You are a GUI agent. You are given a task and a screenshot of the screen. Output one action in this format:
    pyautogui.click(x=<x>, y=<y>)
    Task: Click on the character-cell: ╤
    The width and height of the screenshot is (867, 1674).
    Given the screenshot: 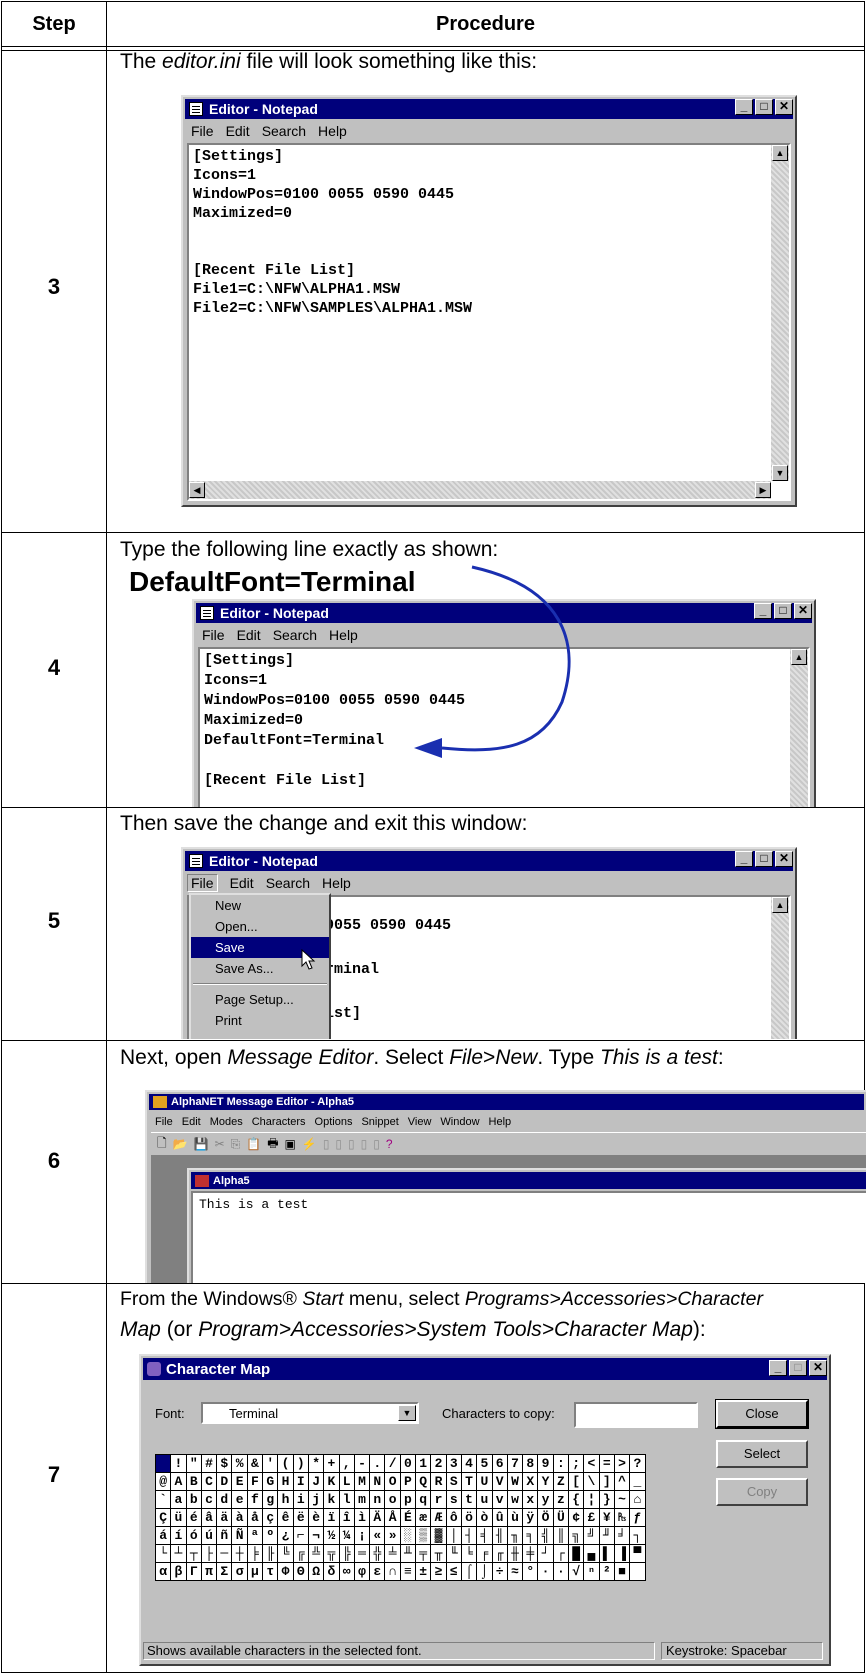 What is the action you would take?
    pyautogui.click(x=423, y=1553)
    